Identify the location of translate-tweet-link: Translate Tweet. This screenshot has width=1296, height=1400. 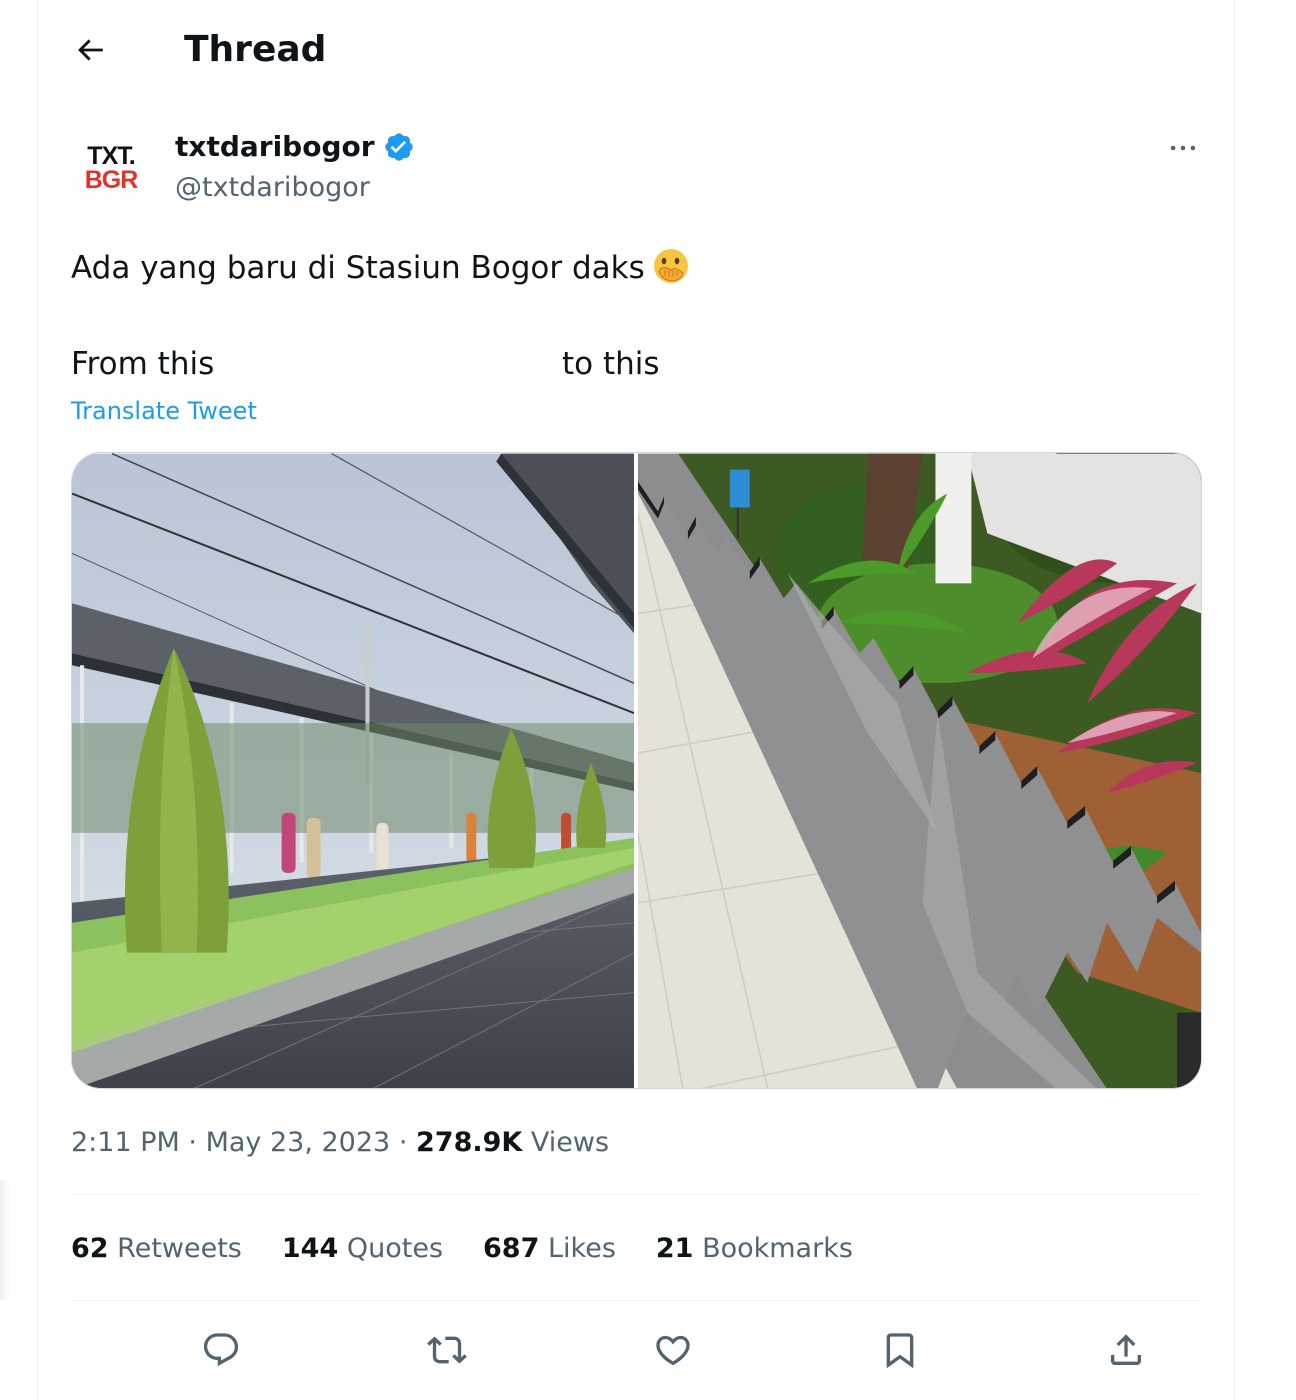
(164, 411).